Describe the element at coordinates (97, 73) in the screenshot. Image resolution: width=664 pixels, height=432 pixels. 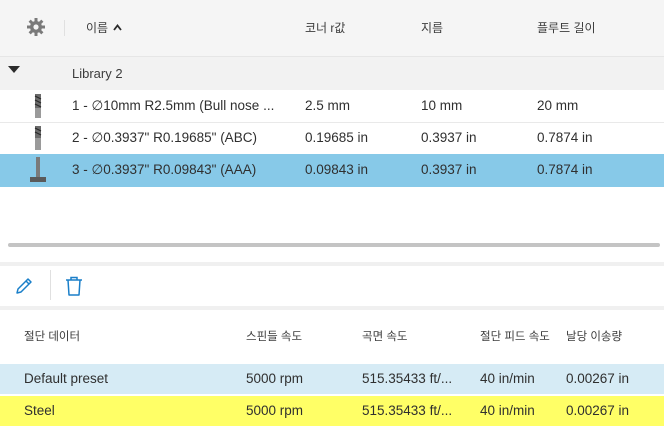
I see `library-label: Library 2` at that location.